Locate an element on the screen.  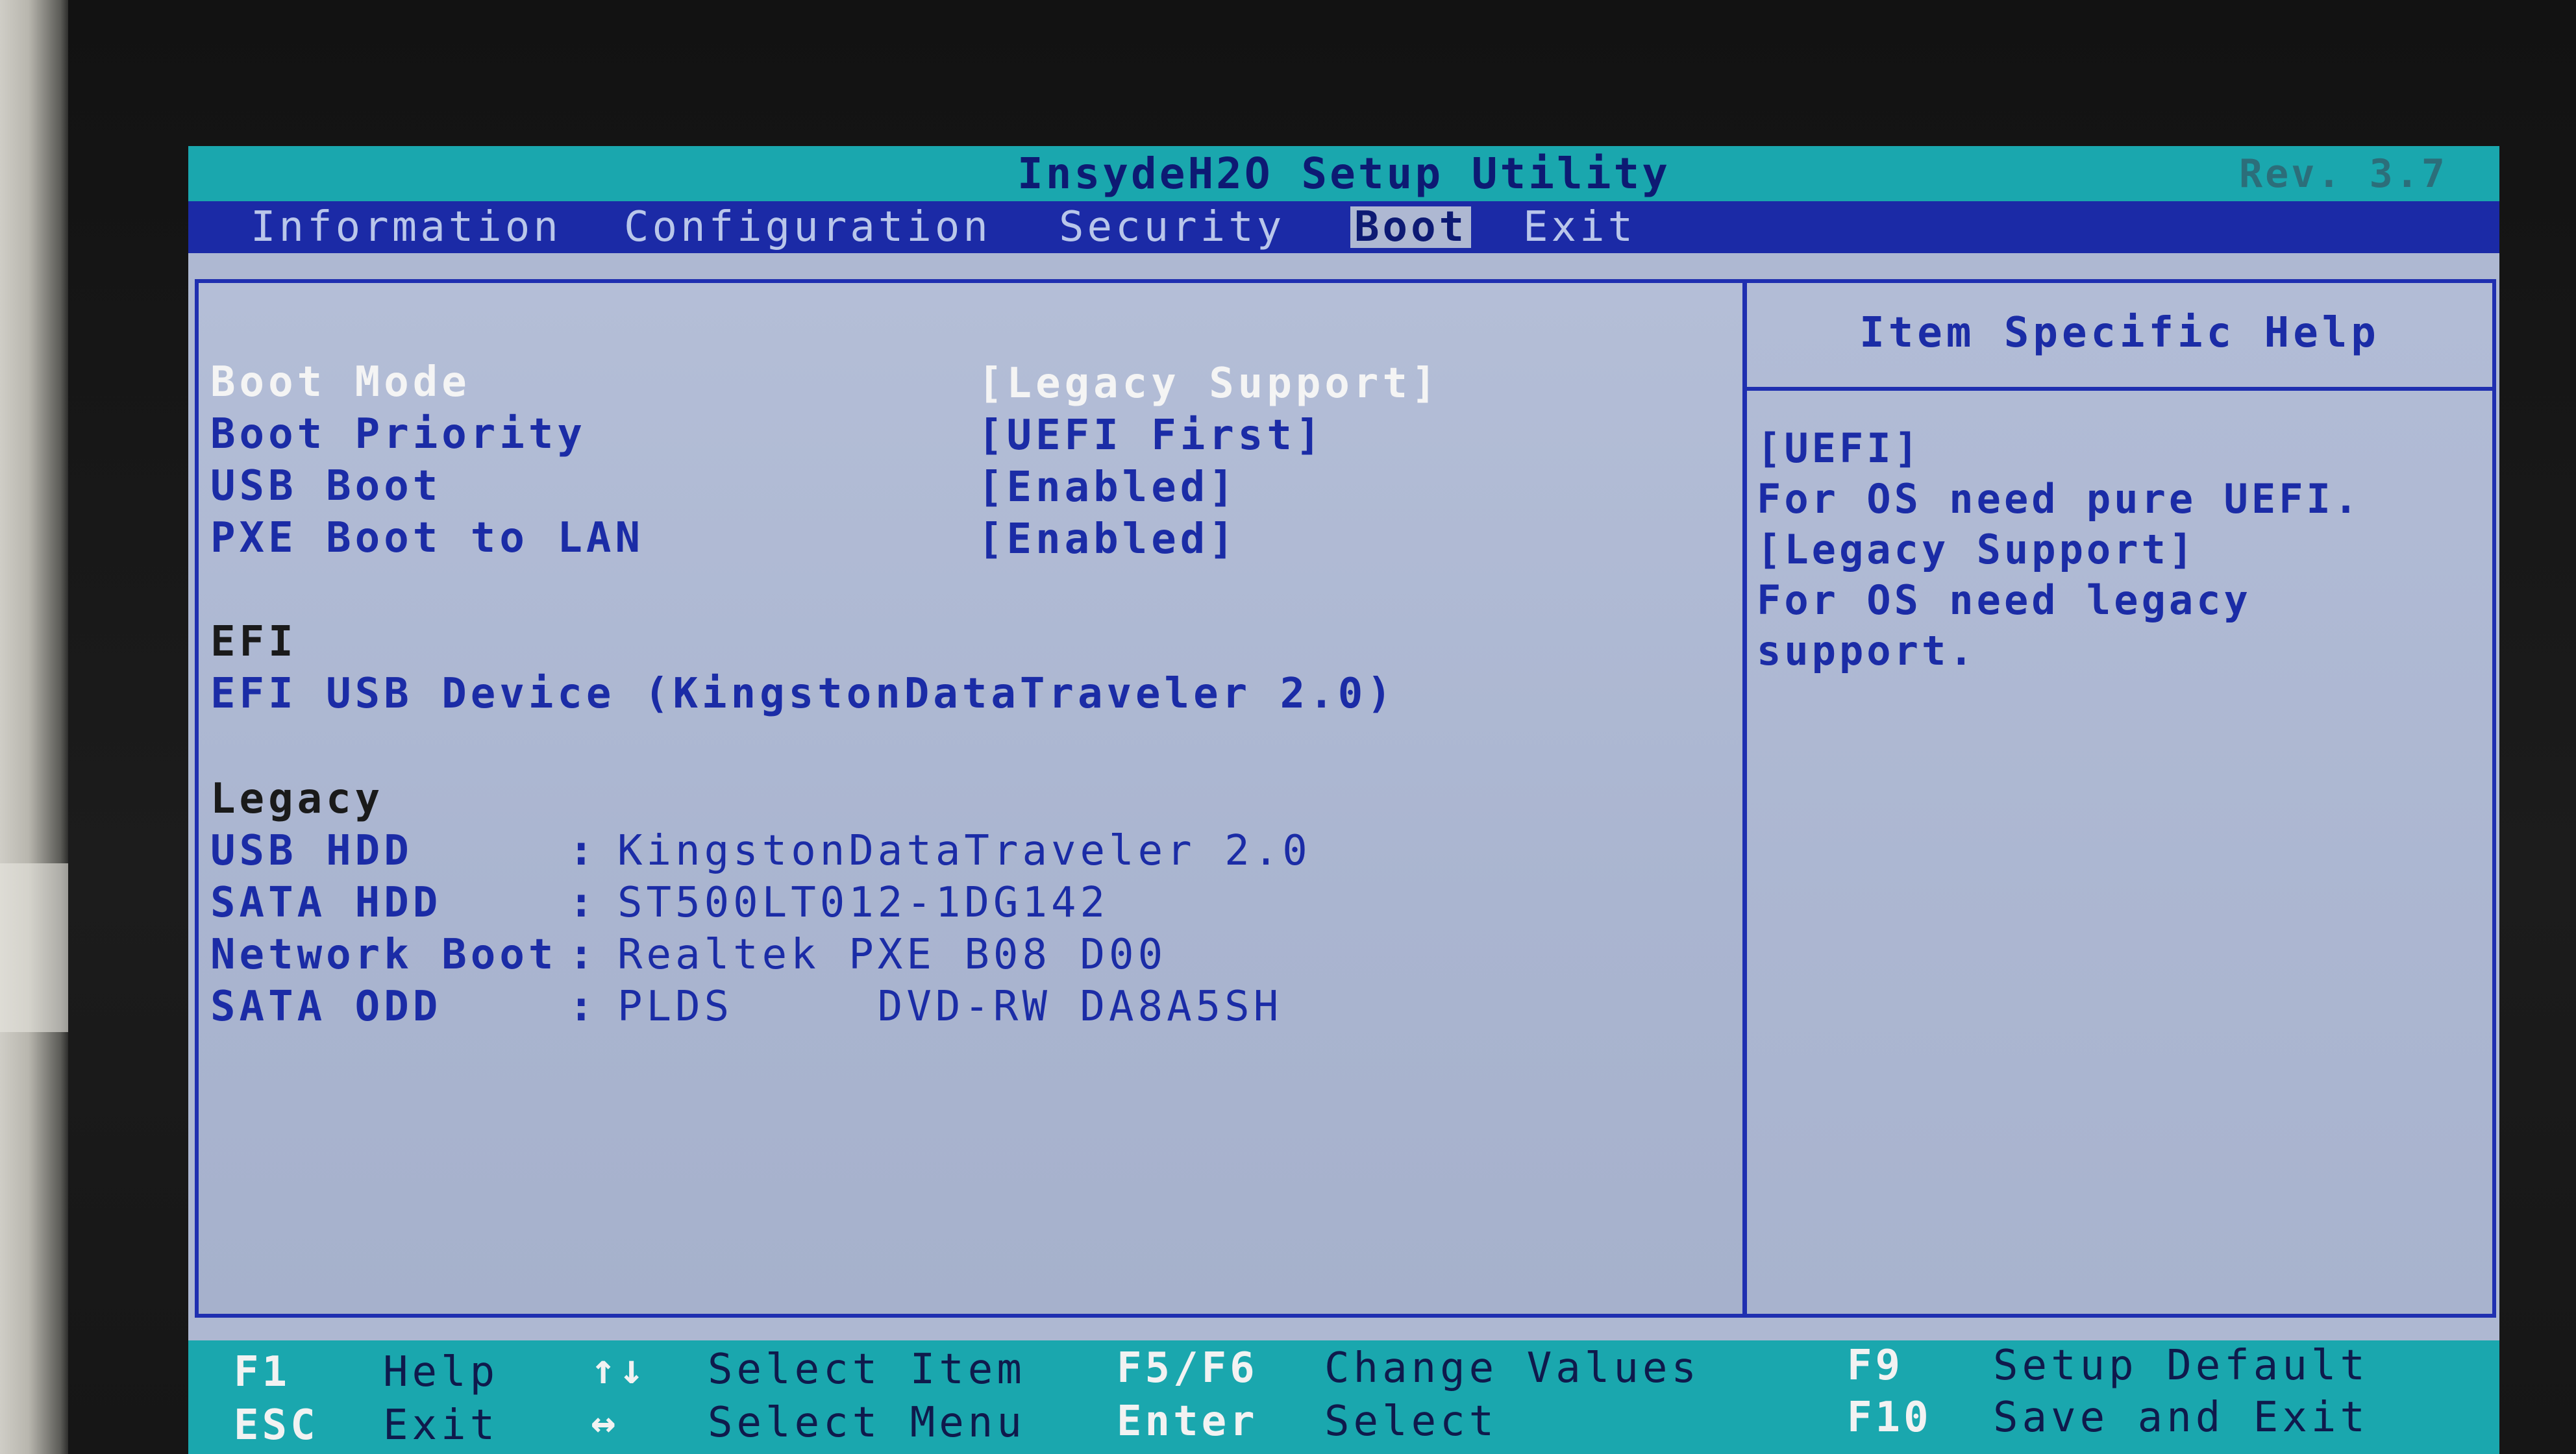
setting-value-boot-priority: [UEFI First] is located at coordinates (1151, 435).